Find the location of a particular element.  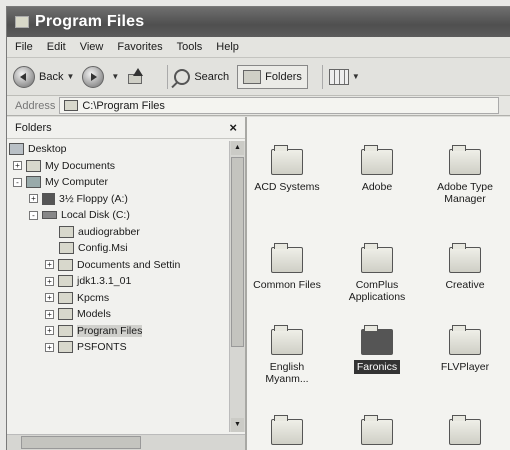

views-button: ▼ is located at coordinates (344, 76).